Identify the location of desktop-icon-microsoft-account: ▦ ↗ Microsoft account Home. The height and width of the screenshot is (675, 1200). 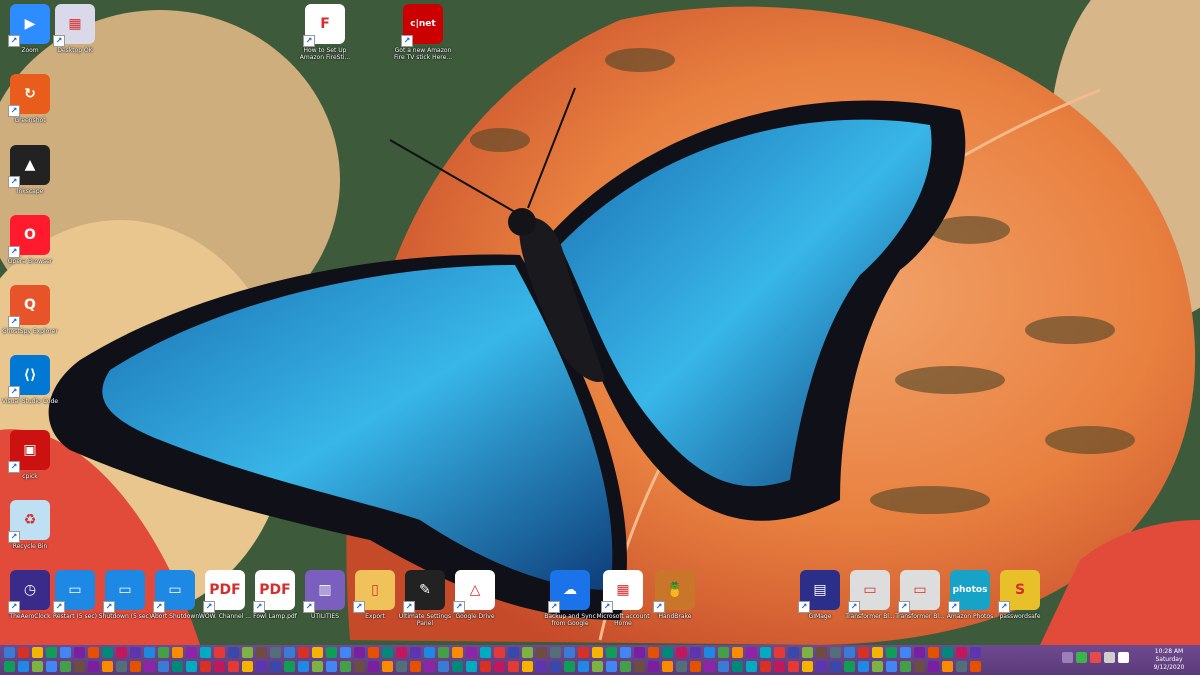
(623, 598).